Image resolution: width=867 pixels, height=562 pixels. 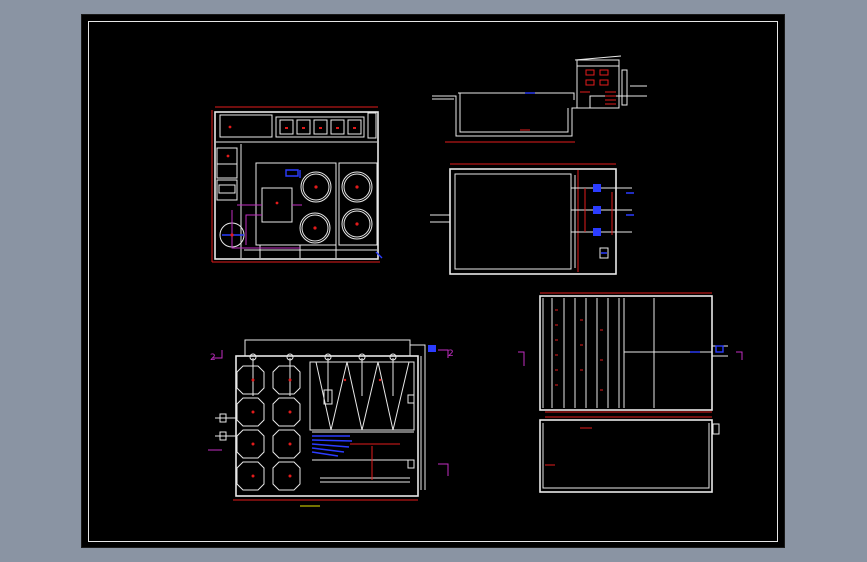 What do you see at coordinates (331, 423) in the screenshot?
I see `plan-view-bottom-left: 2 2` at bounding box center [331, 423].